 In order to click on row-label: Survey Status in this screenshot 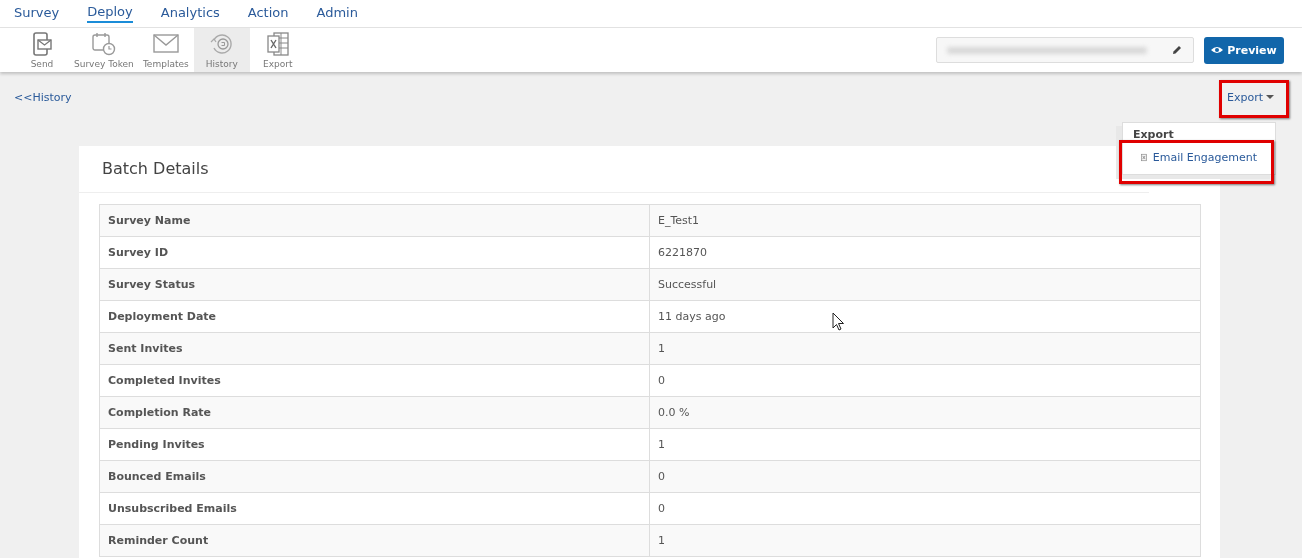, I will do `click(375, 284)`.